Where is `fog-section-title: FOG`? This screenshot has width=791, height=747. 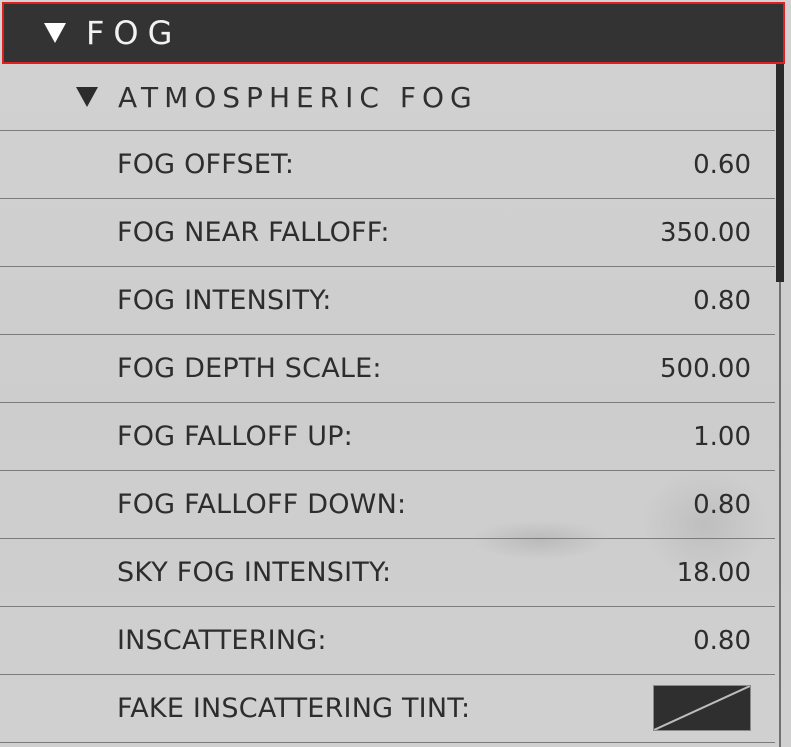 fog-section-title: FOG is located at coordinates (134, 33).